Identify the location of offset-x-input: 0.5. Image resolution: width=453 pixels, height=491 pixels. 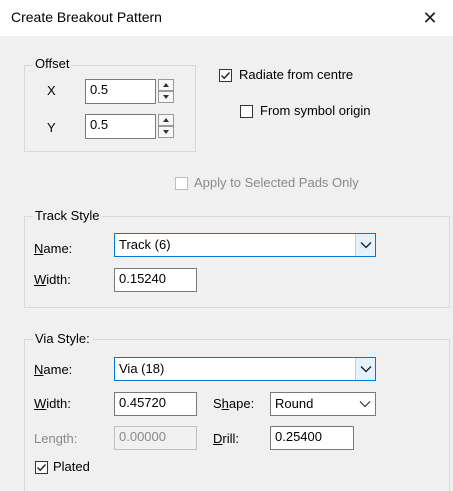
(120, 91).